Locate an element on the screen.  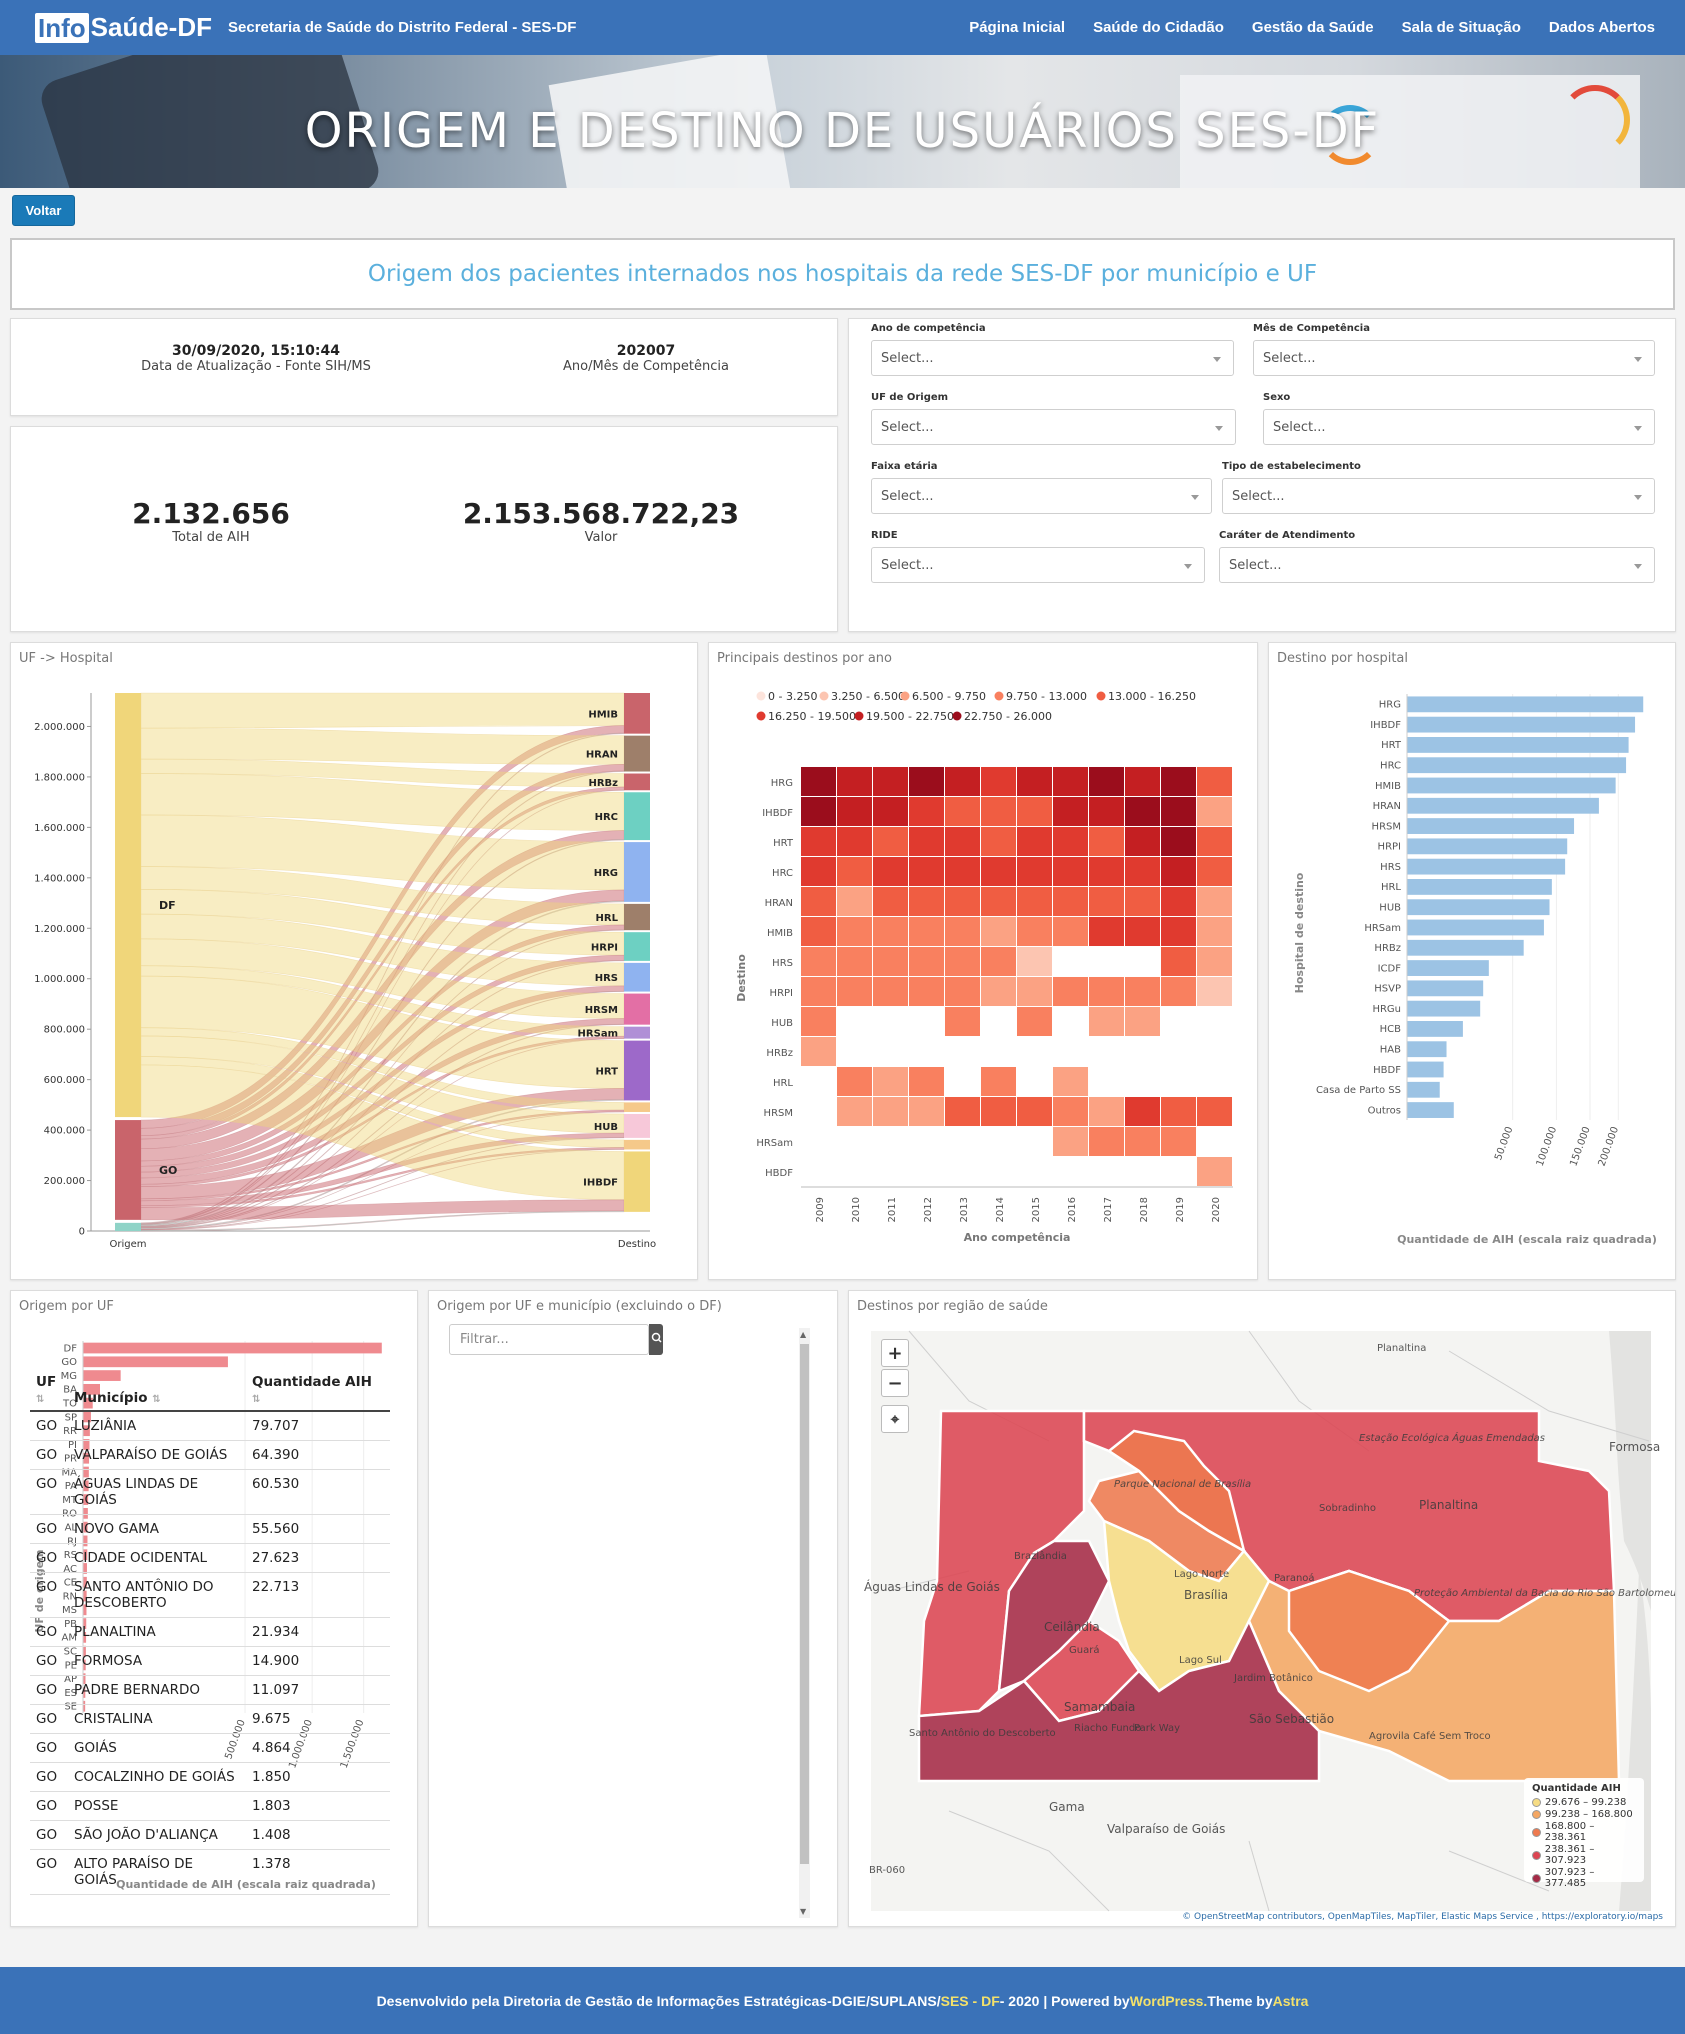
table-cell-qtd: 1.408 is located at coordinates (318, 1835).